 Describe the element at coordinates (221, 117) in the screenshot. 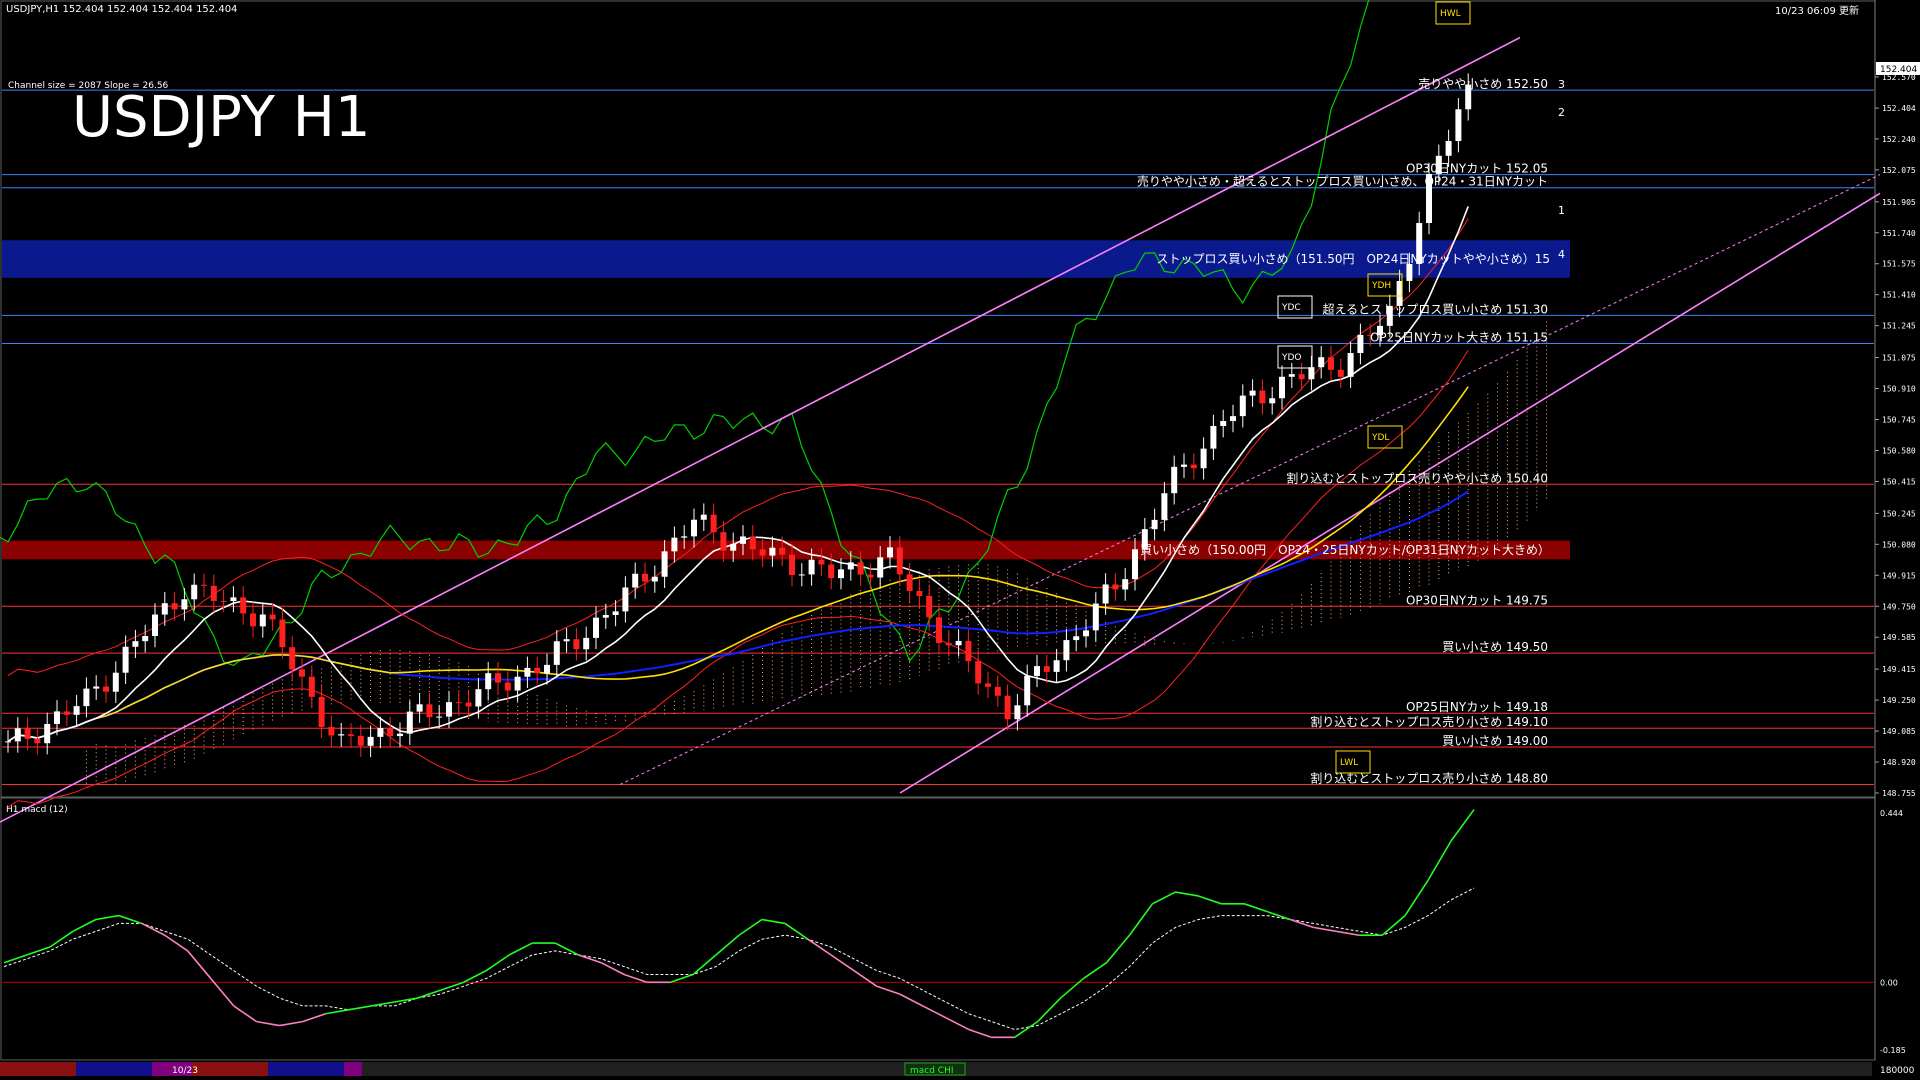

I see `chart-title: USDJPY H1` at that location.